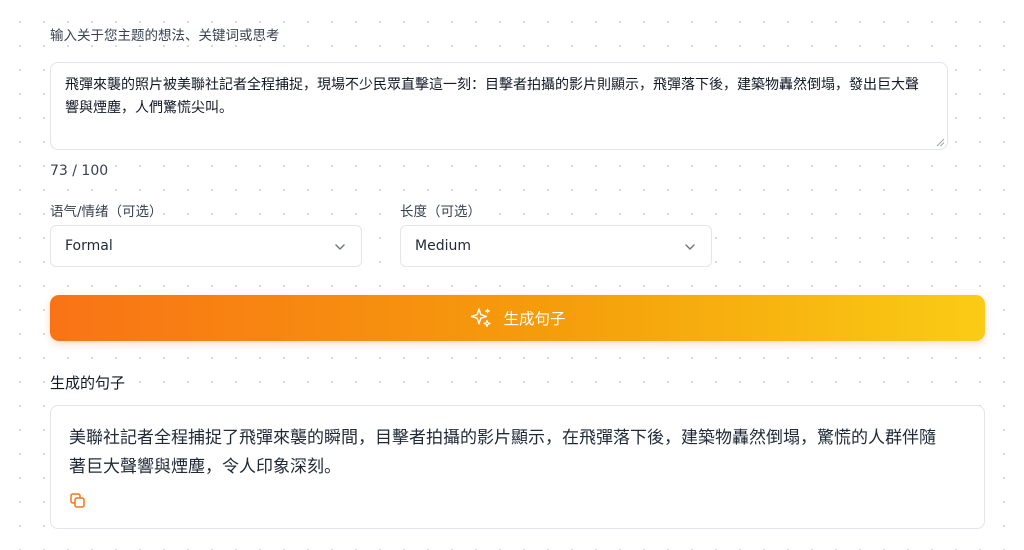 The width and height of the screenshot is (1024, 550). I want to click on tone-select: Formal, so click(206, 246).